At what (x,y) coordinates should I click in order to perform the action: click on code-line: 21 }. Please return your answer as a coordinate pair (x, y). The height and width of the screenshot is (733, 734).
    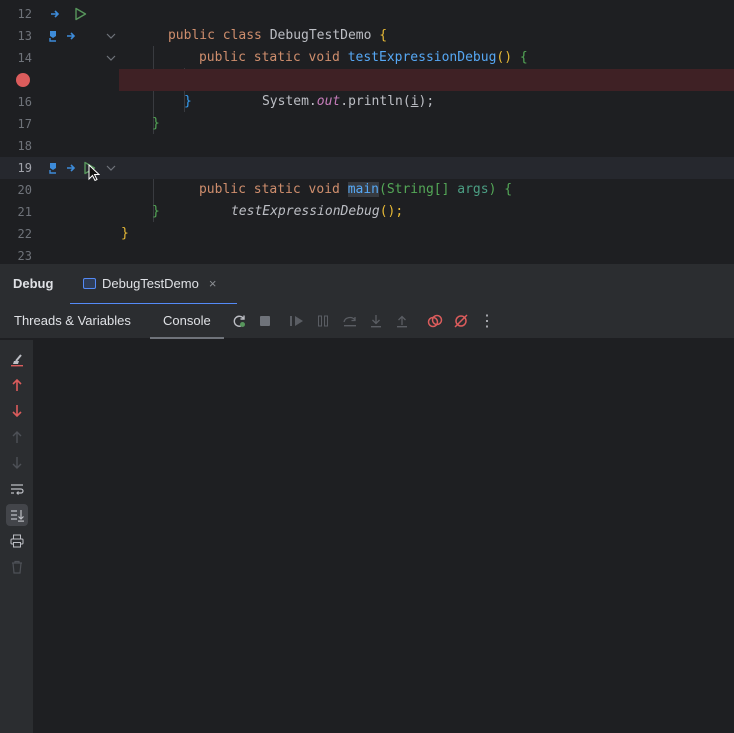
    Looking at the image, I should click on (367, 212).